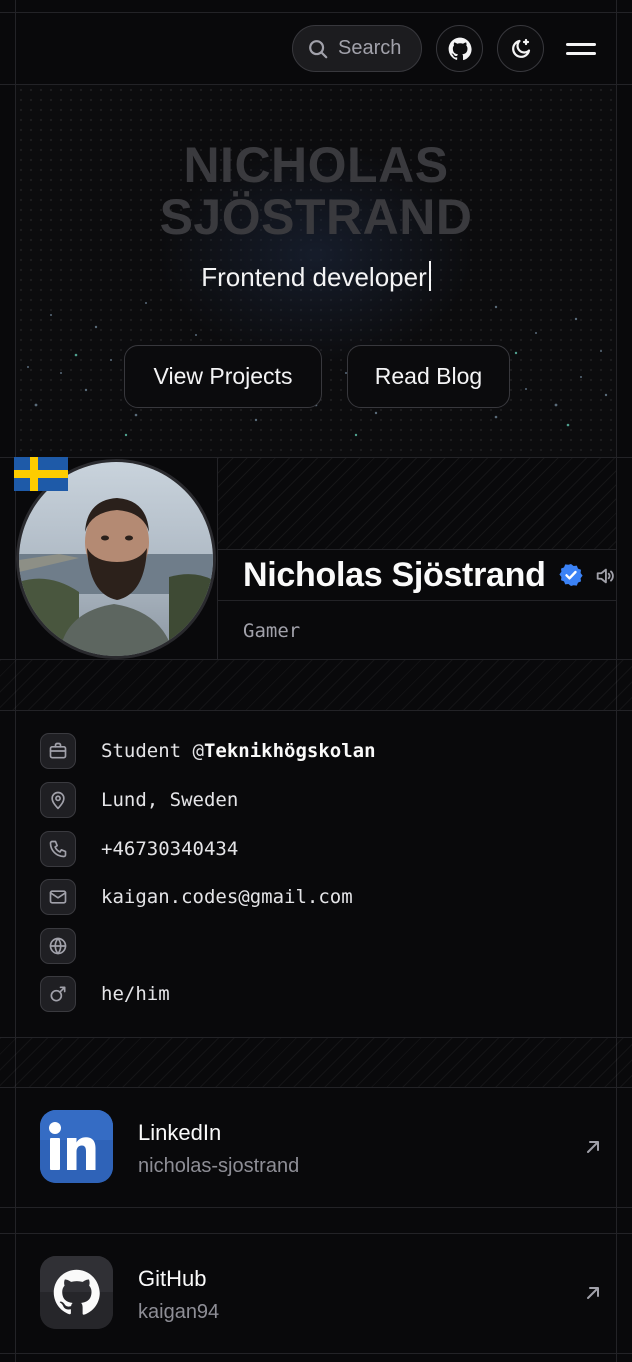  Describe the element at coordinates (58, 751) in the screenshot. I see `briefcase-icon` at that location.